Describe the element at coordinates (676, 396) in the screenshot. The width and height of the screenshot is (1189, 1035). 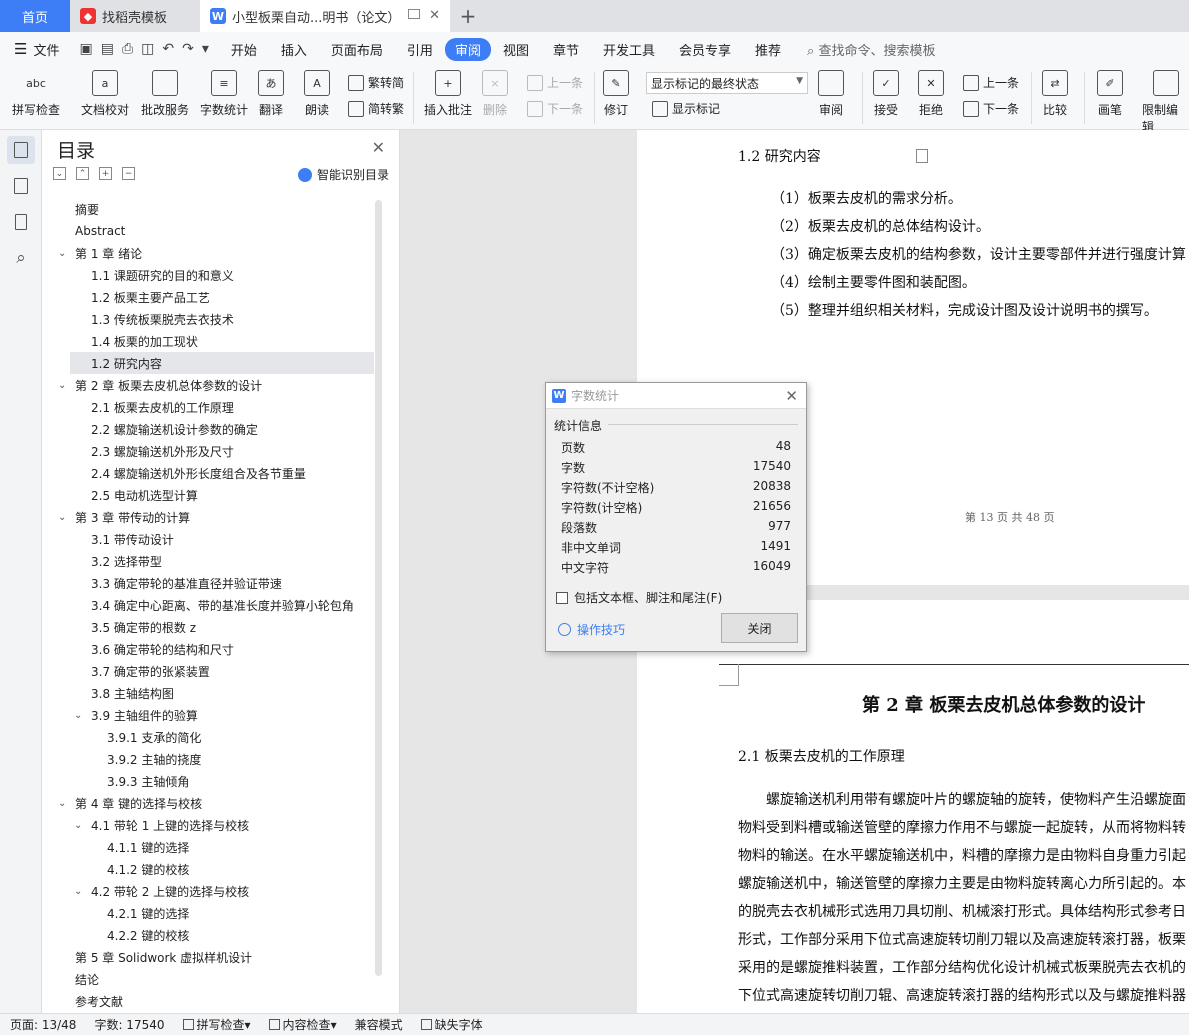
I see `dialog-titlebar: W 字数统计 ✕` at that location.